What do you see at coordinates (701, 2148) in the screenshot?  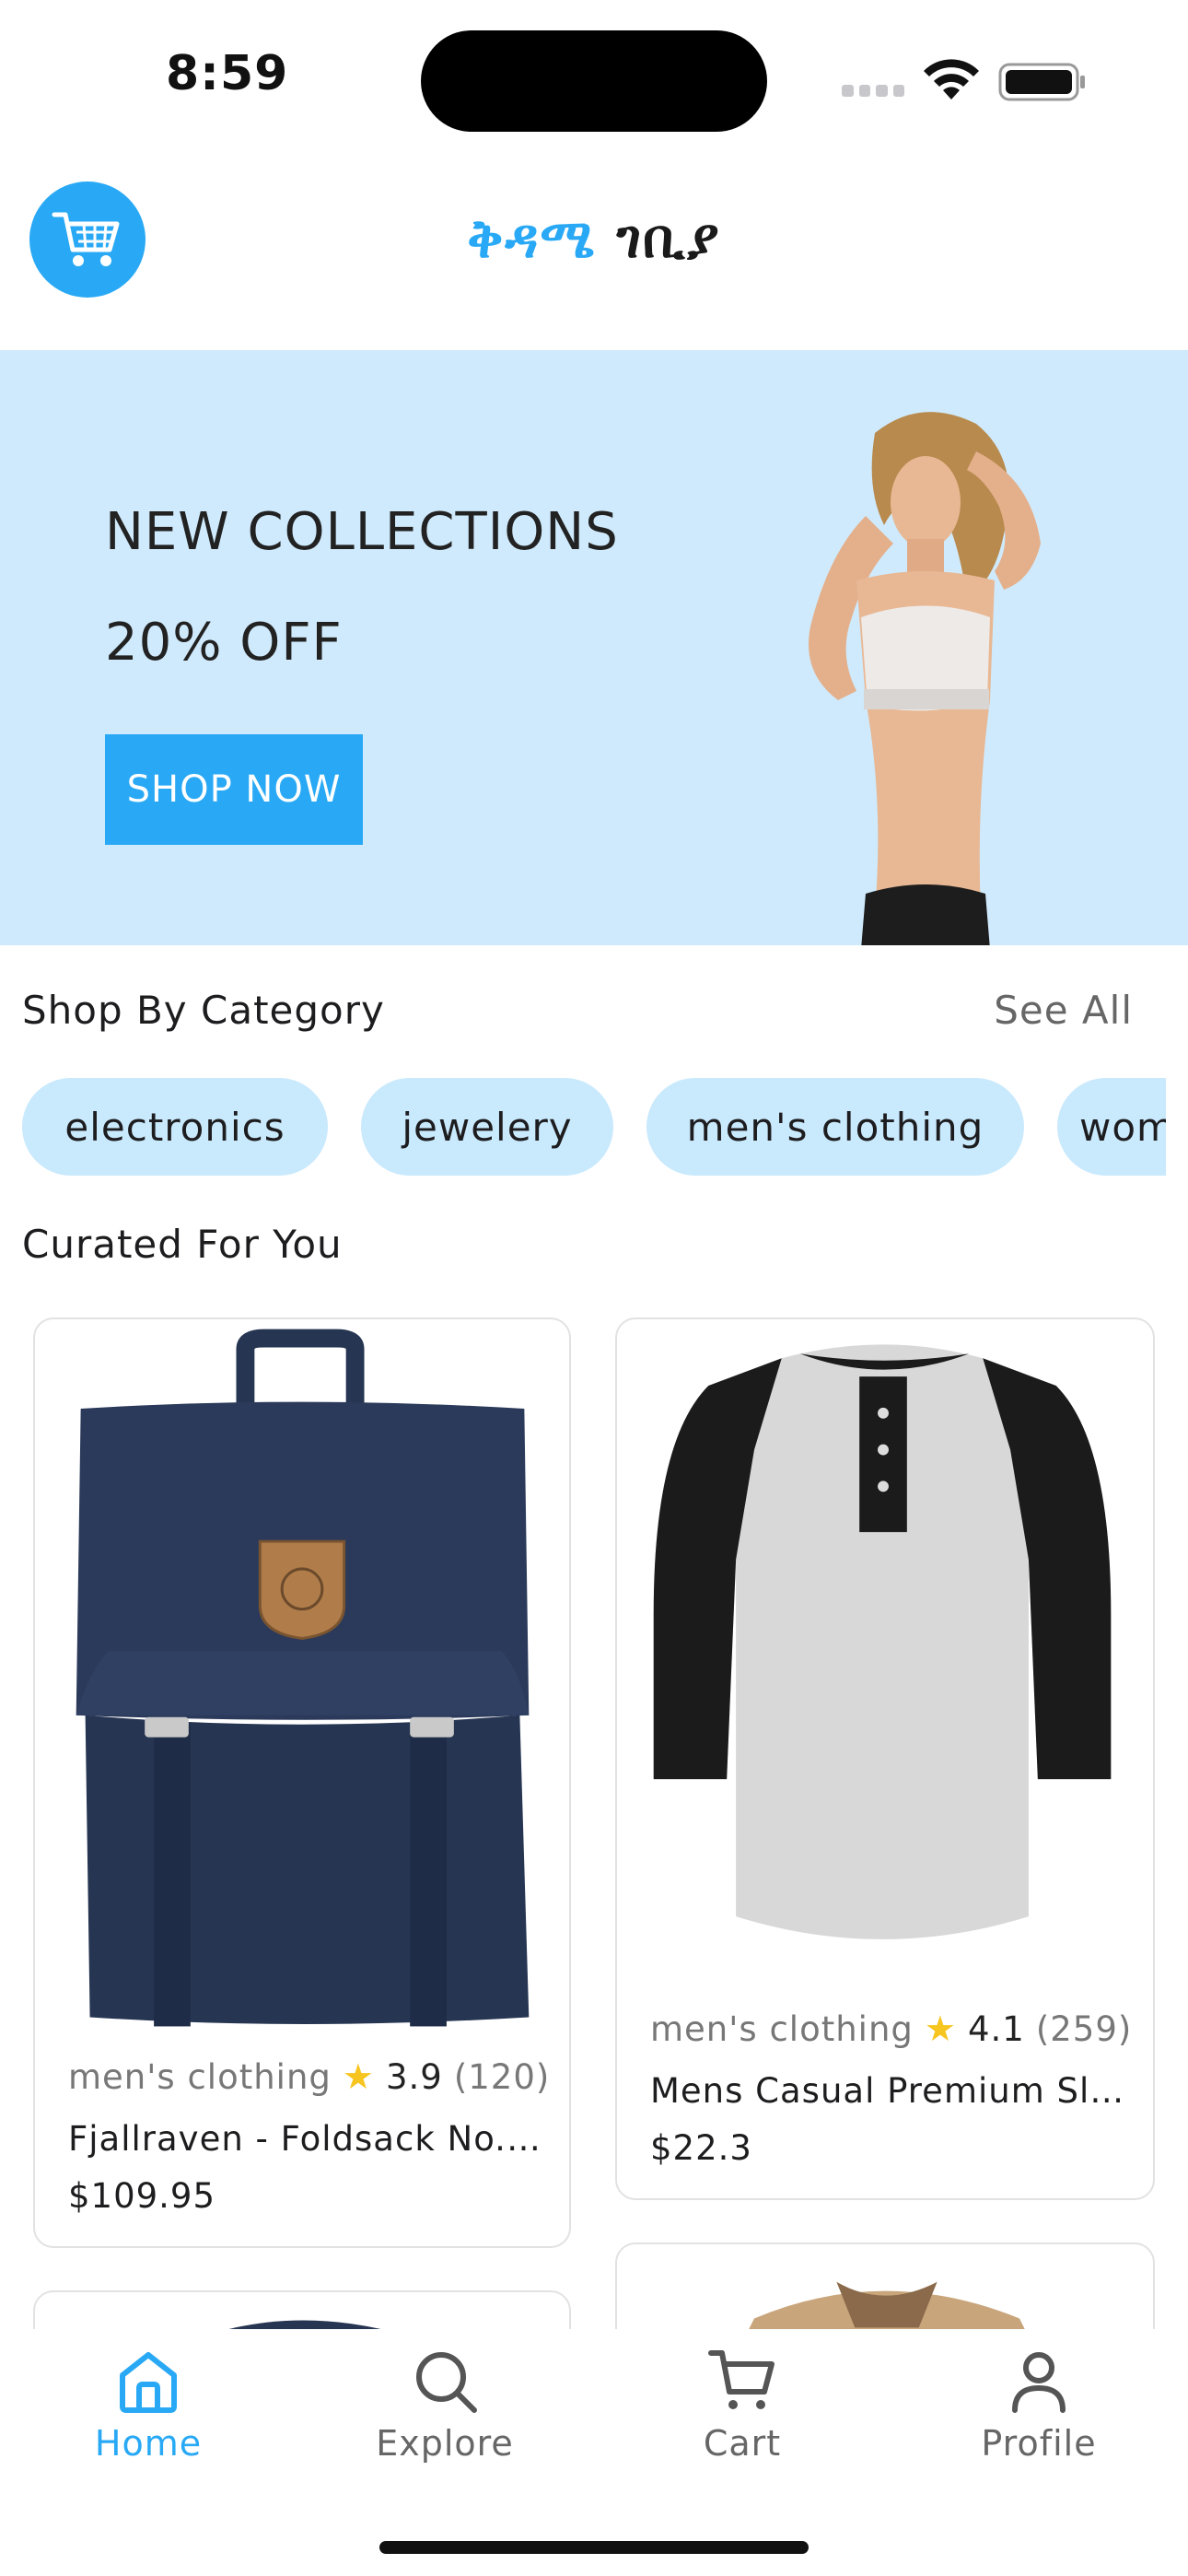 I see `product-price: $22.3` at bounding box center [701, 2148].